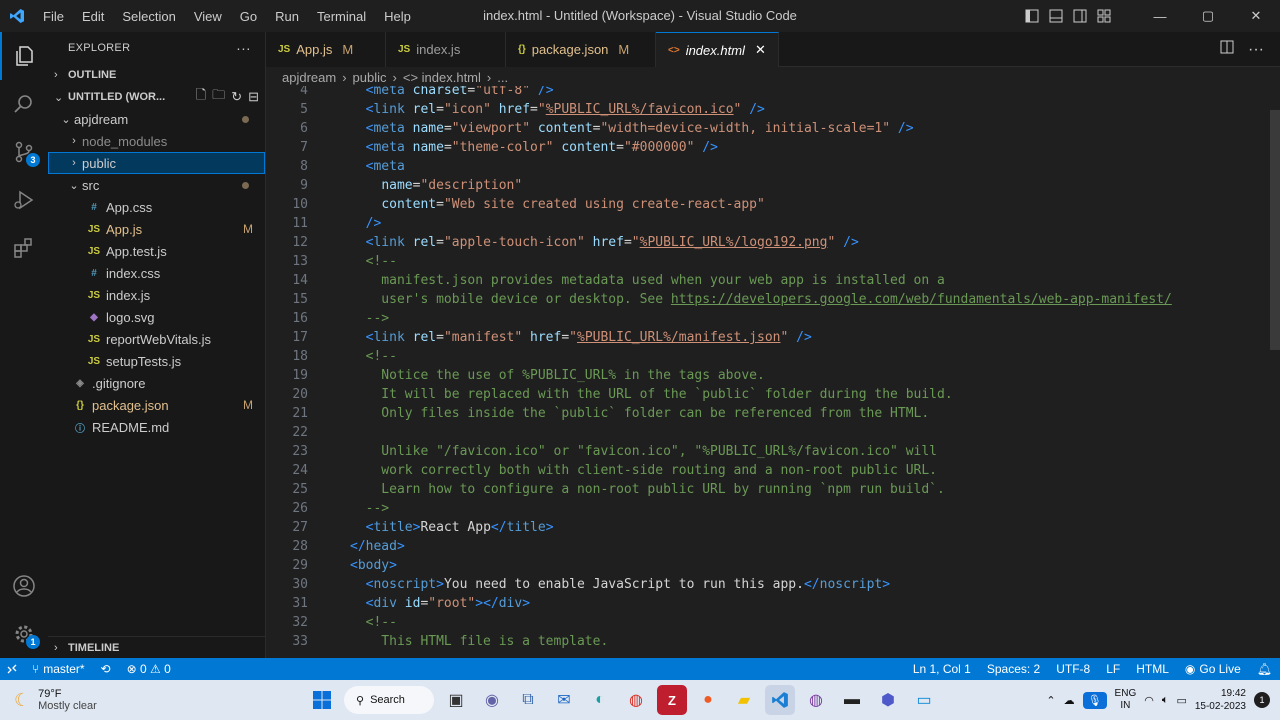 This screenshot has width=1280, height=720. Describe the element at coordinates (1013, 669) in the screenshot. I see `indentation: Spaces: 2` at that location.